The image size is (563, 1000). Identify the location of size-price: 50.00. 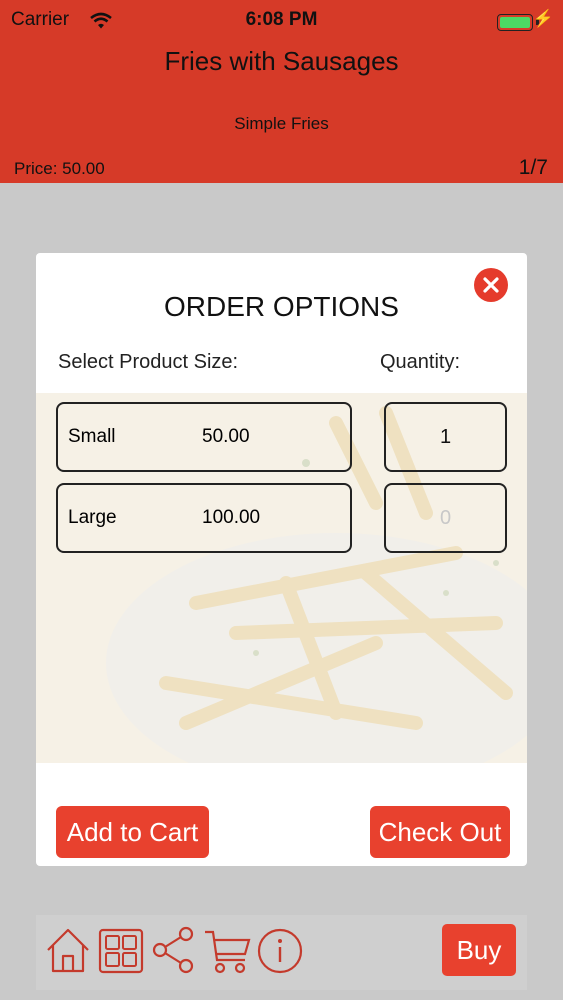
(226, 436).